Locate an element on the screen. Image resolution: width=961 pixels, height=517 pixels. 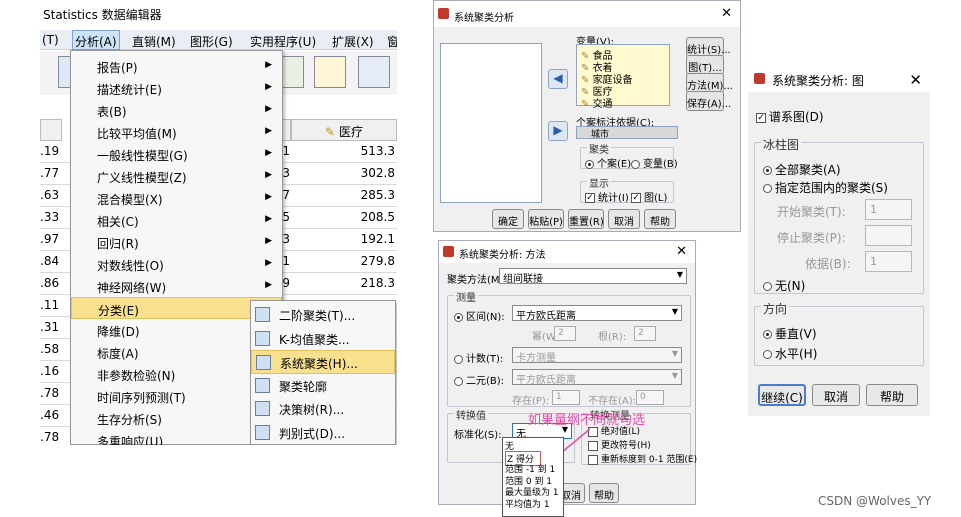
count-measure-select: 卡方测量 ▼ is located at coordinates (597, 355).